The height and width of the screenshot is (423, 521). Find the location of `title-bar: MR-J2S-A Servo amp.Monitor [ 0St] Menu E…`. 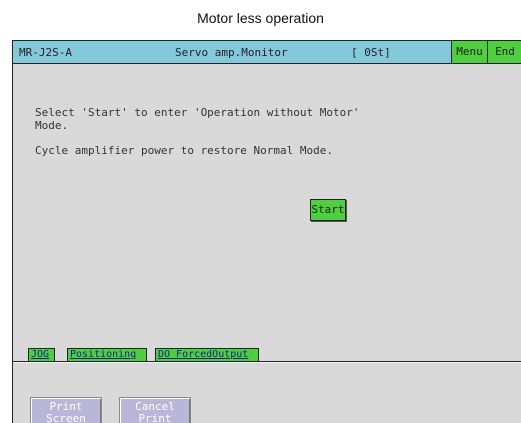

title-bar: MR-J2S-A Servo amp.Monitor [ 0St] Menu E… is located at coordinates (267, 52).